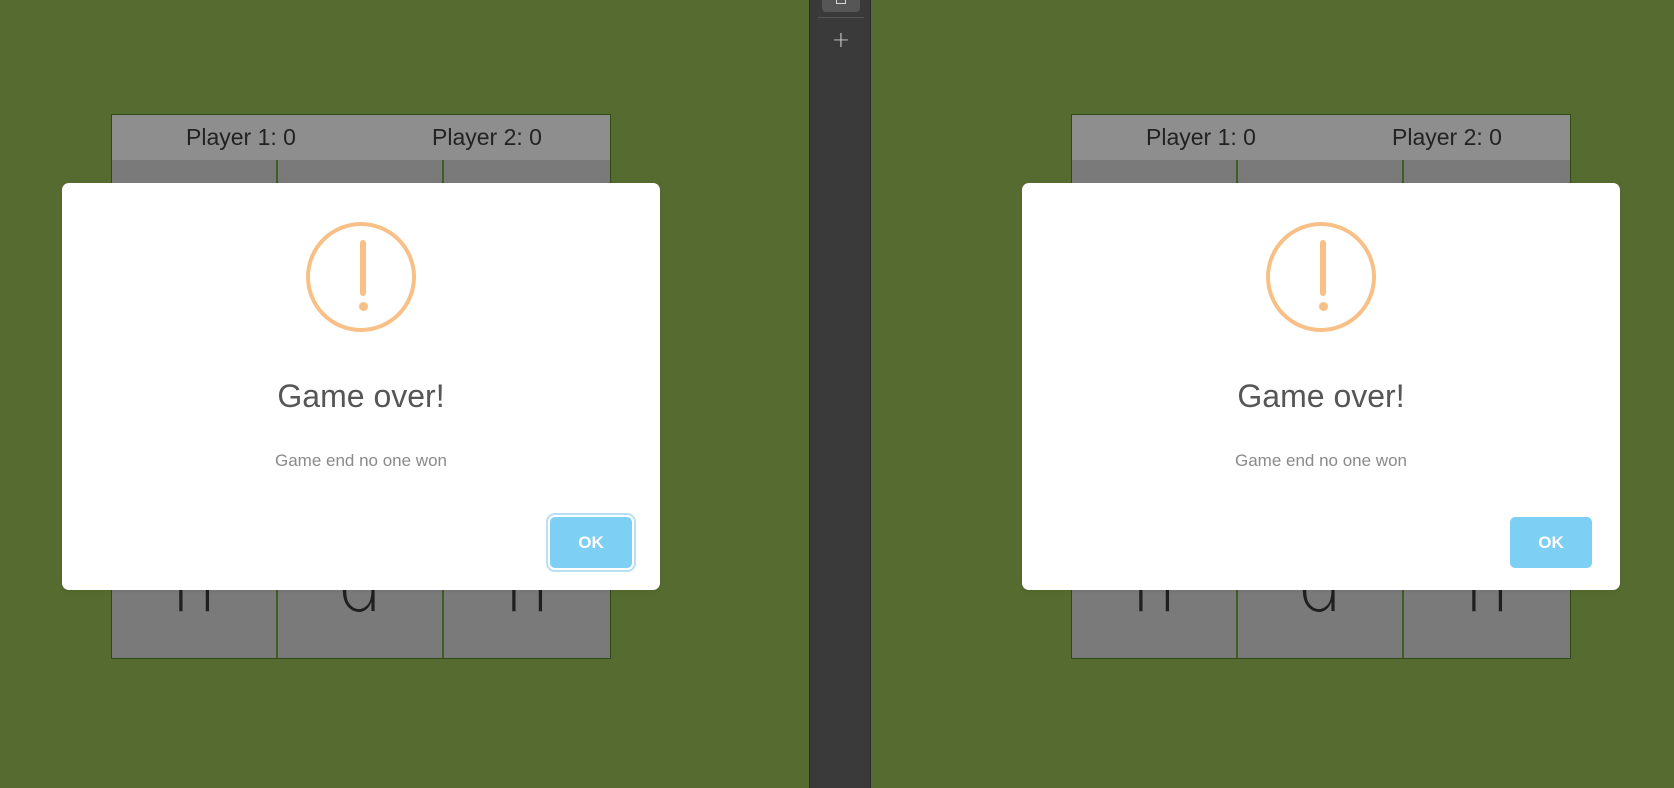 The width and height of the screenshot is (1674, 788). Describe the element at coordinates (841, 17) in the screenshot. I see `divider-separator` at that location.